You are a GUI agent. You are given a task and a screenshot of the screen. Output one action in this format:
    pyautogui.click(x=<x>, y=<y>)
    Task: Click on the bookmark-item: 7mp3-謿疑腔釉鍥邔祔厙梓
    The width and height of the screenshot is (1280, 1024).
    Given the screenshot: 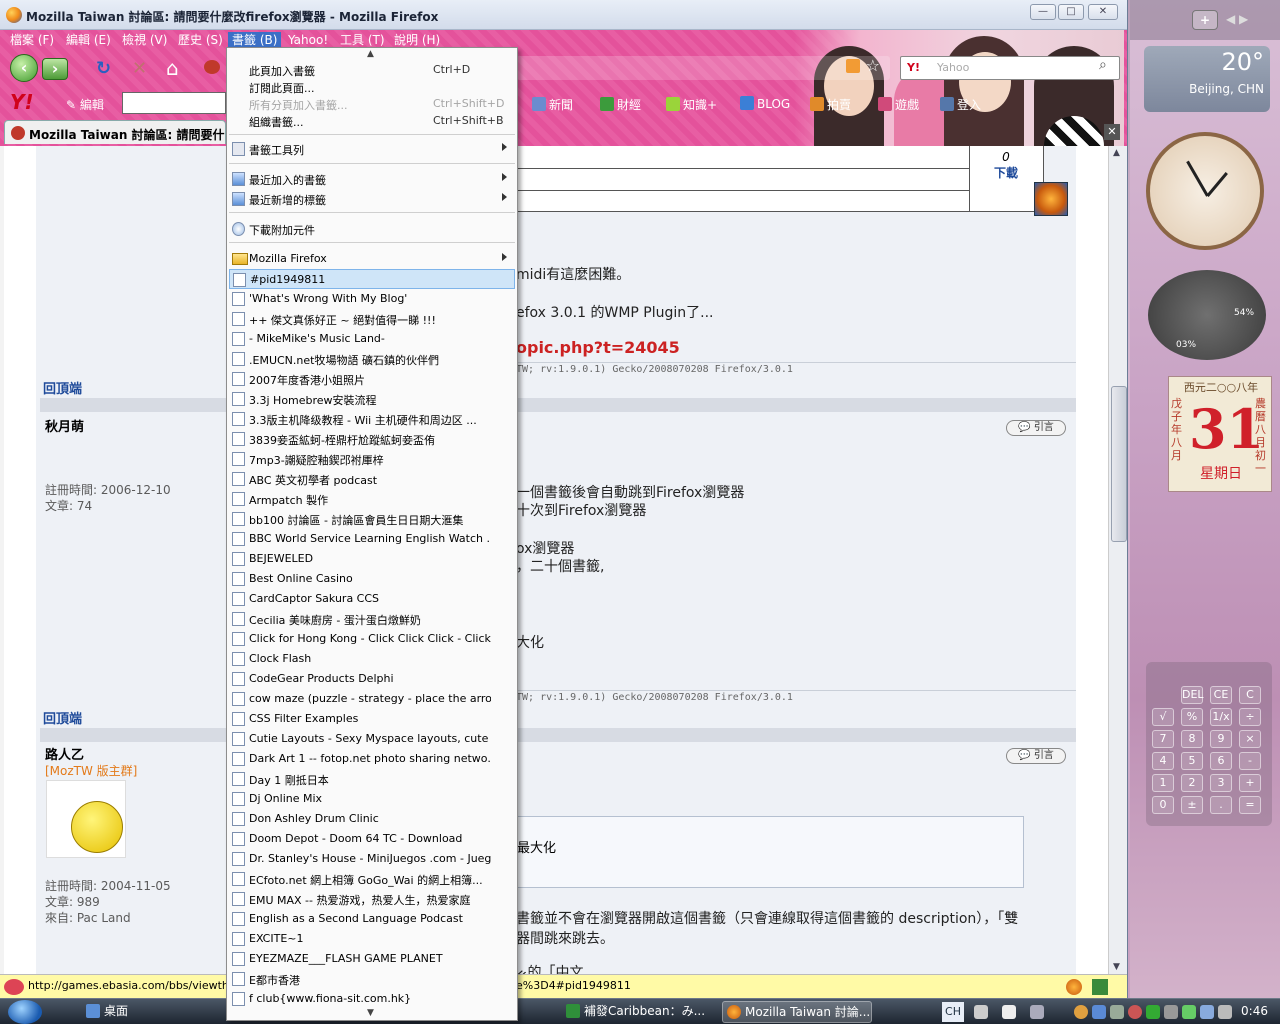 What is the action you would take?
    pyautogui.click(x=372, y=459)
    